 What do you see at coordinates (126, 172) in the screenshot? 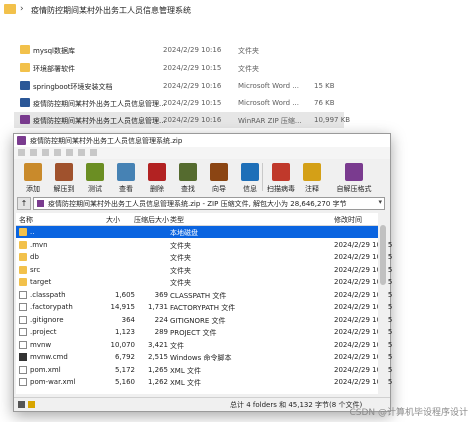
I see `view-icon` at bounding box center [126, 172].